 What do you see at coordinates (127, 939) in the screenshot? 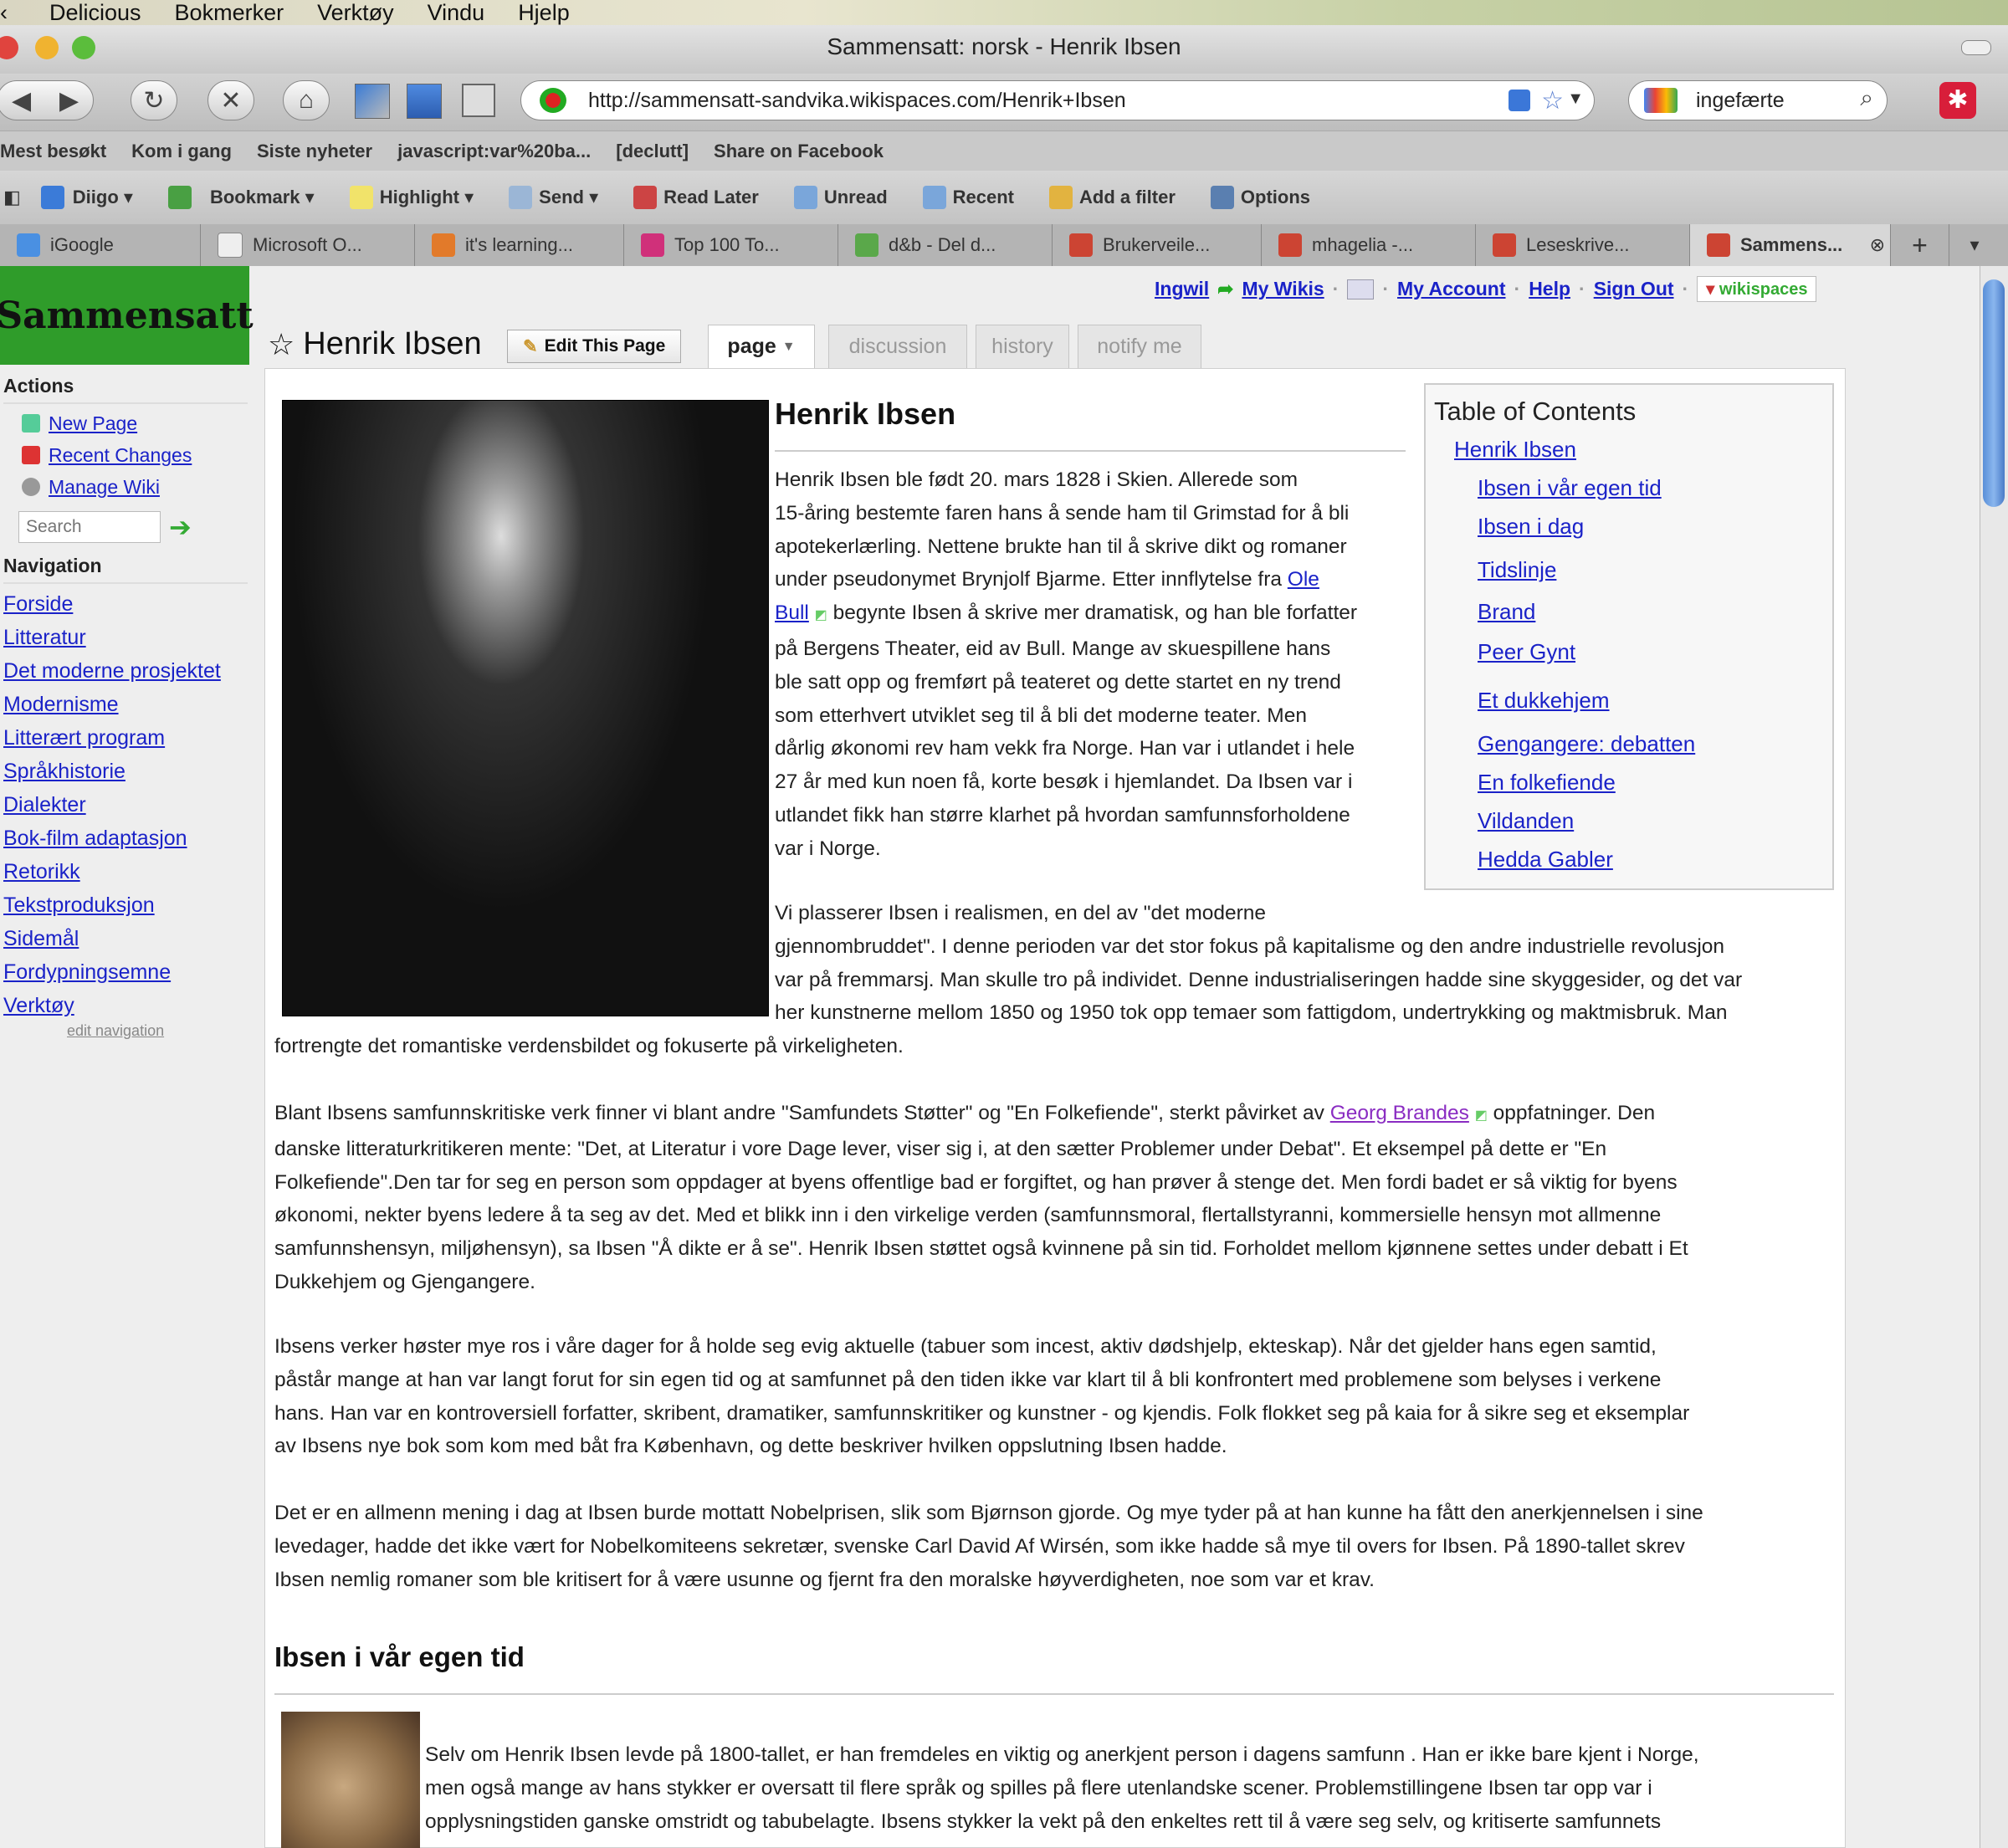
I see `nav-sidemal: Sidemål` at bounding box center [127, 939].